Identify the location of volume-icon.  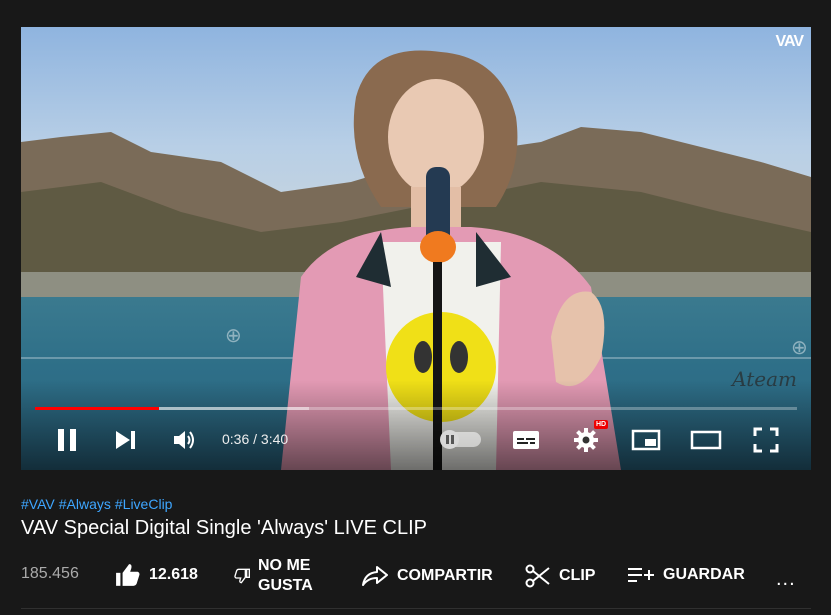
(184, 440).